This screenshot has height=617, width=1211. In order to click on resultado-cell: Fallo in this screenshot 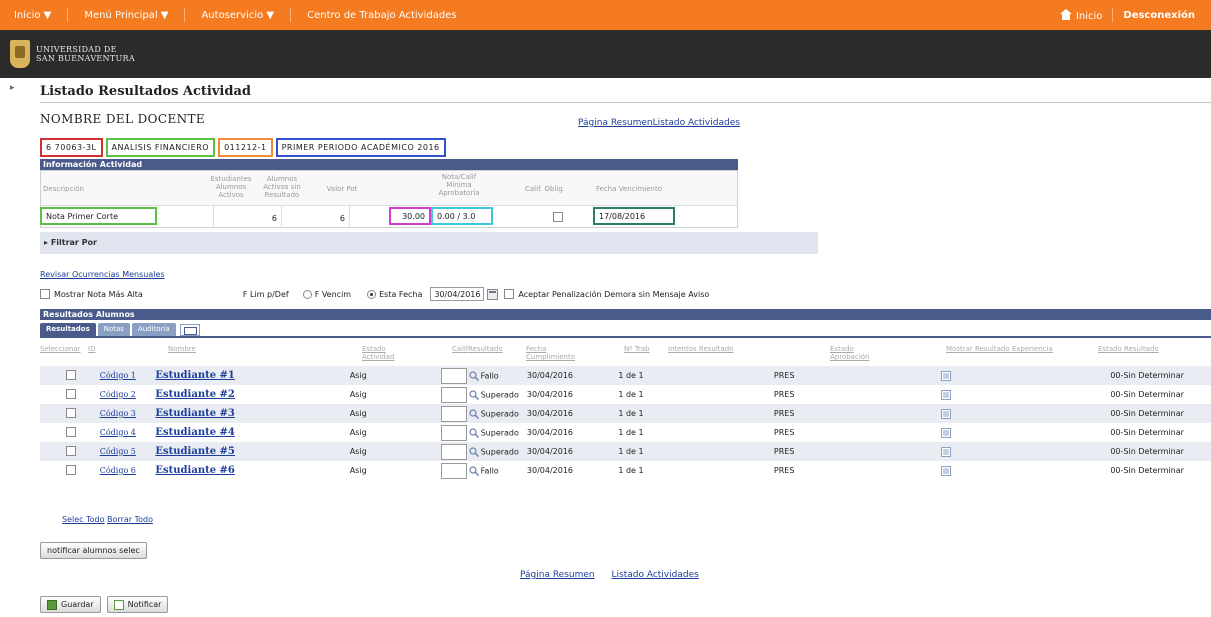, I will do `click(489, 470)`.